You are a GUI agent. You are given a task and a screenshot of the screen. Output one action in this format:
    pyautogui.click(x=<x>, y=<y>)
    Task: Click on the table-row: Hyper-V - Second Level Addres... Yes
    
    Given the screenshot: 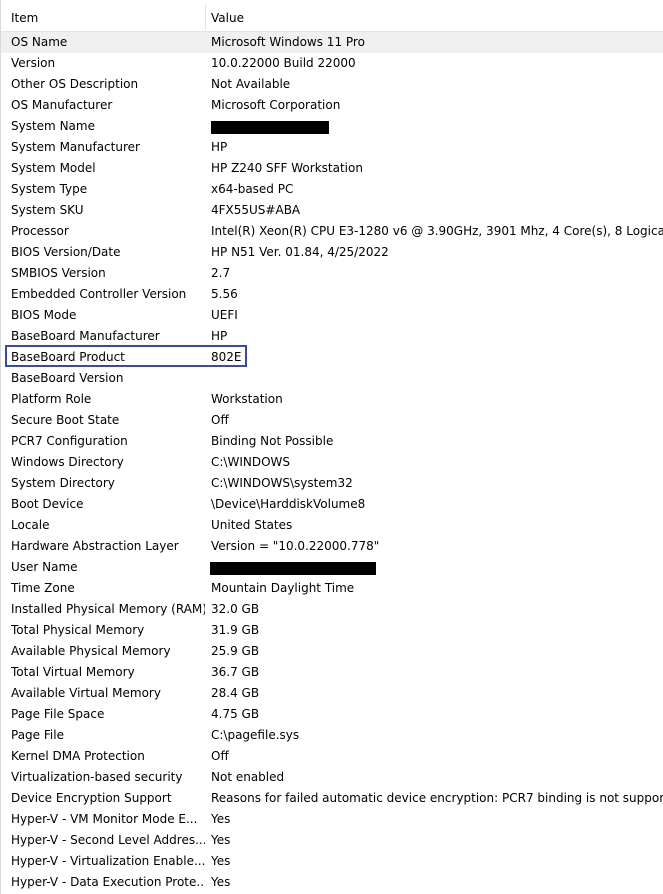 What is the action you would take?
    pyautogui.click(x=332, y=840)
    